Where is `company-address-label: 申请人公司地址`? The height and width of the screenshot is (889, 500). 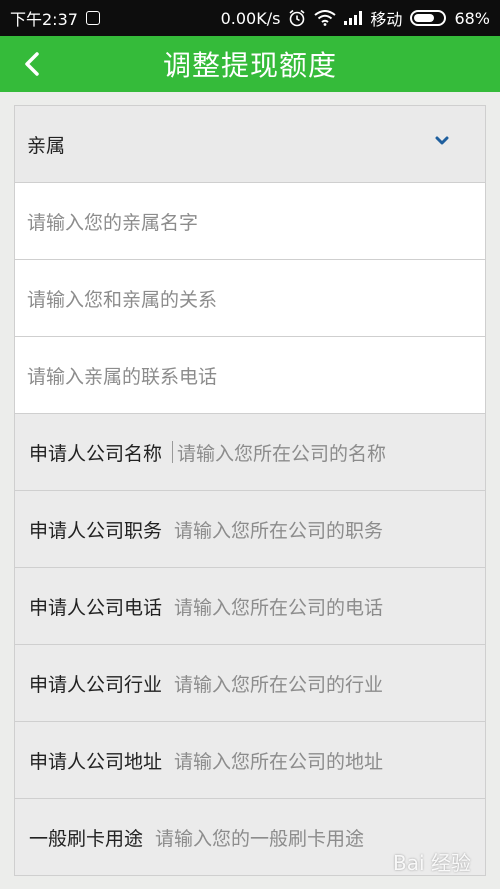 company-address-label: 申请人公司地址 is located at coordinates (96, 761).